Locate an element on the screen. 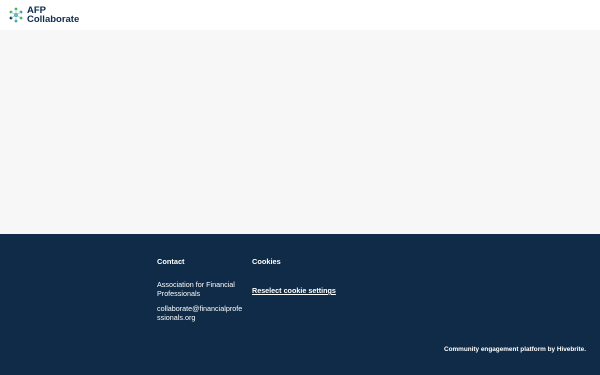 This screenshot has height=375, width=600. contact-organization: Association for Financial Professionals is located at coordinates (196, 289).